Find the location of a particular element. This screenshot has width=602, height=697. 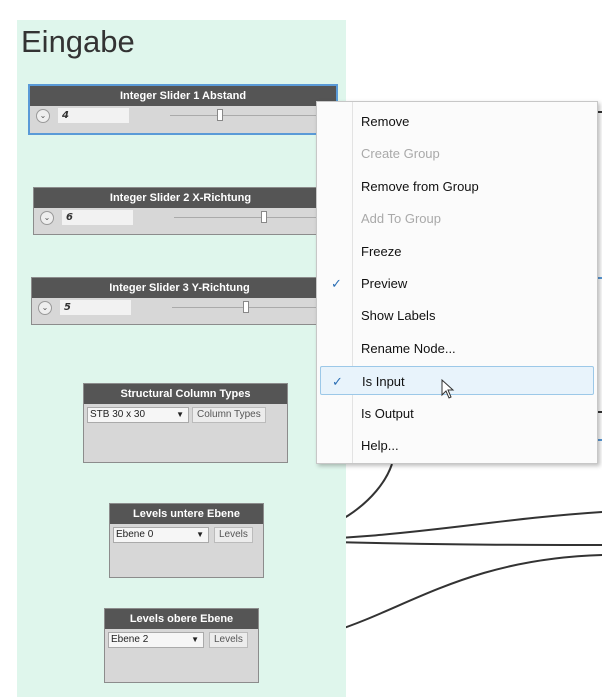

levels-upper-node: Levels obere Ebene Ebene 2 ▼ Levels is located at coordinates (181, 645).